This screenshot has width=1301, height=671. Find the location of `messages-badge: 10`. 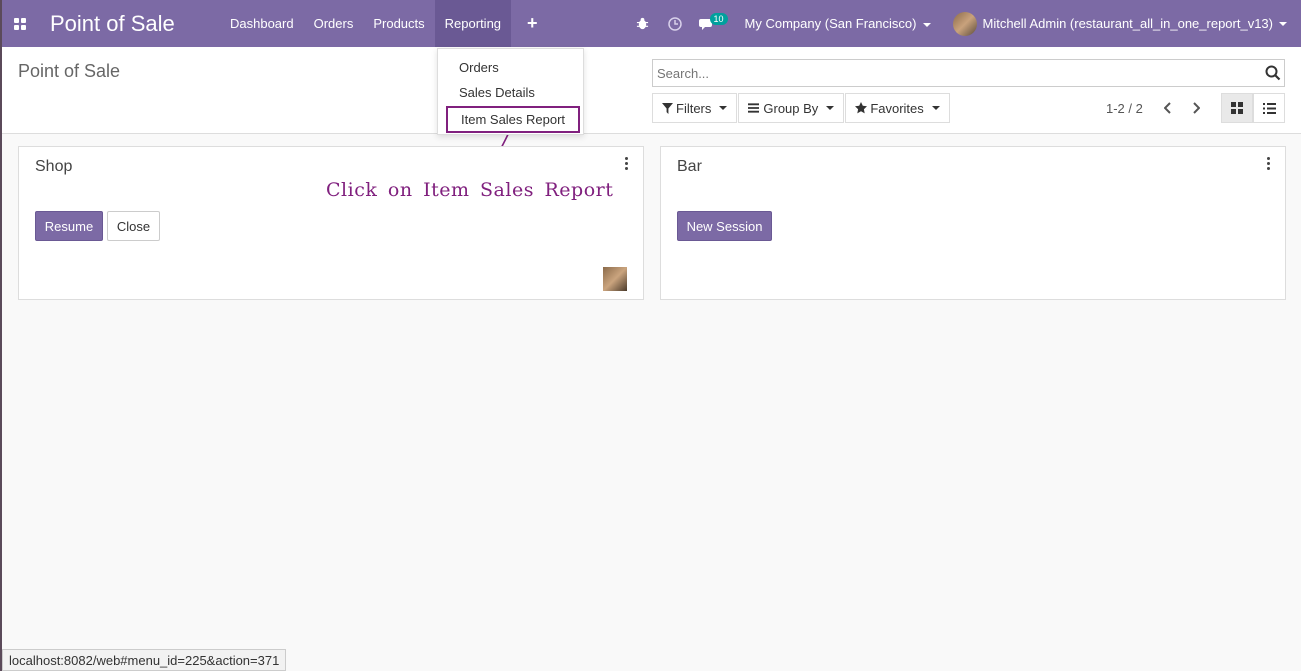

messages-badge: 10 is located at coordinates (718, 19).